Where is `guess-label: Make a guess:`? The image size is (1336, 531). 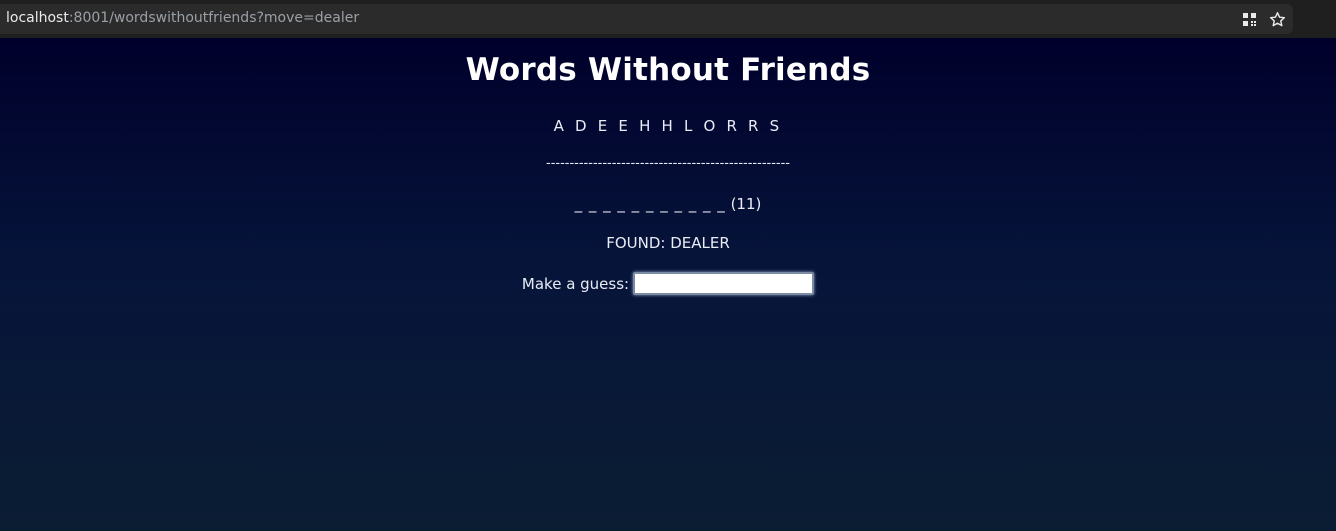
guess-label: Make a guess: is located at coordinates (575, 283).